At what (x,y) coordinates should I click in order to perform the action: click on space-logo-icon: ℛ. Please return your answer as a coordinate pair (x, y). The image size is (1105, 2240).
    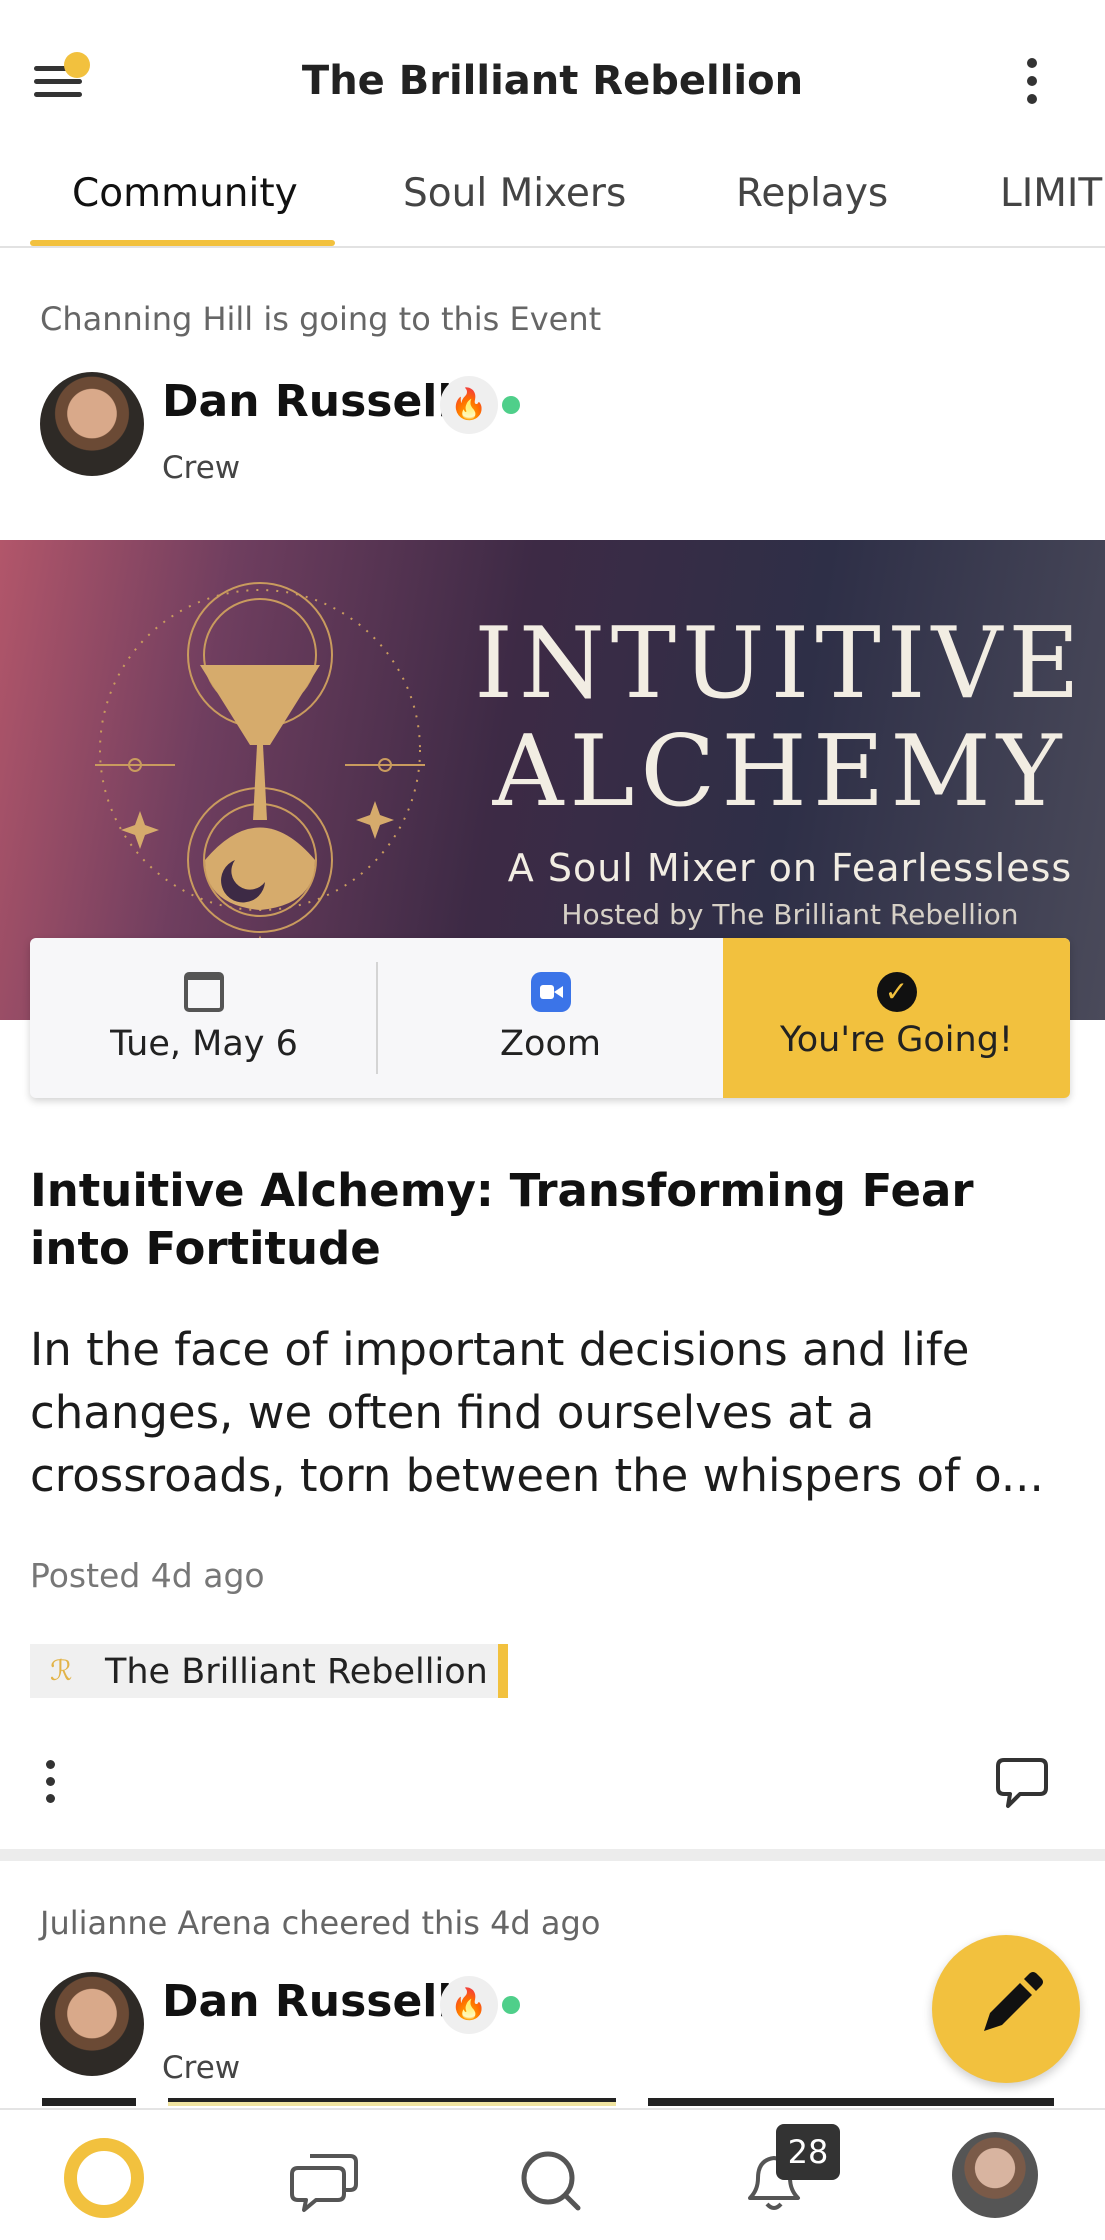
    Looking at the image, I should click on (61, 1670).